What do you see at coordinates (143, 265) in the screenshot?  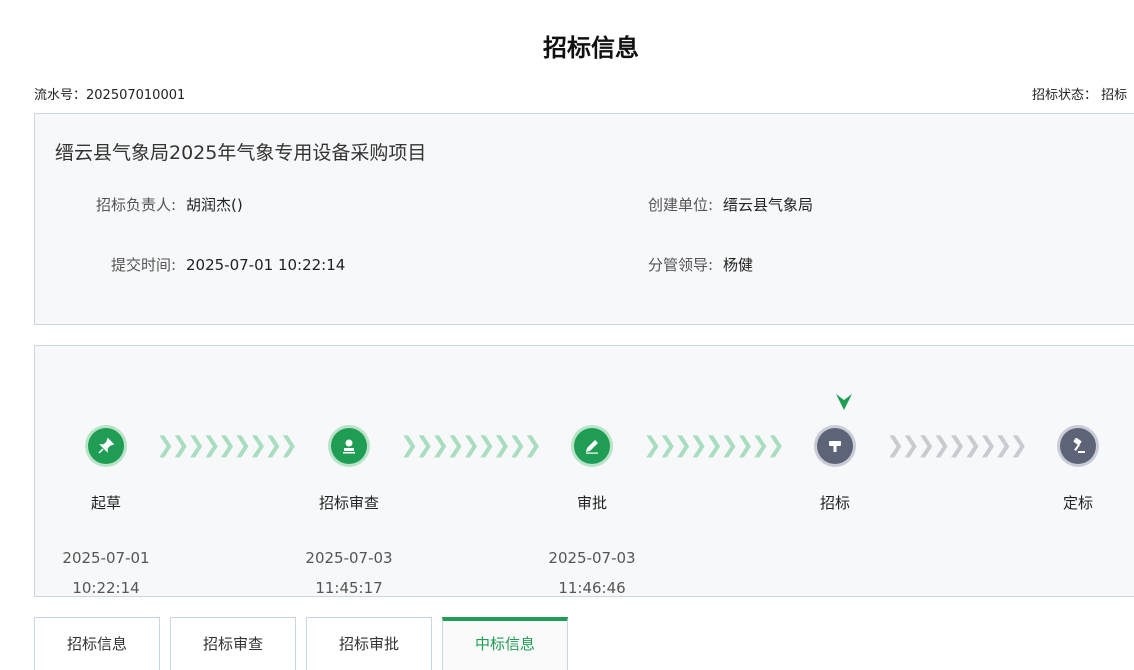 I see `field-label: 提交时间:` at bounding box center [143, 265].